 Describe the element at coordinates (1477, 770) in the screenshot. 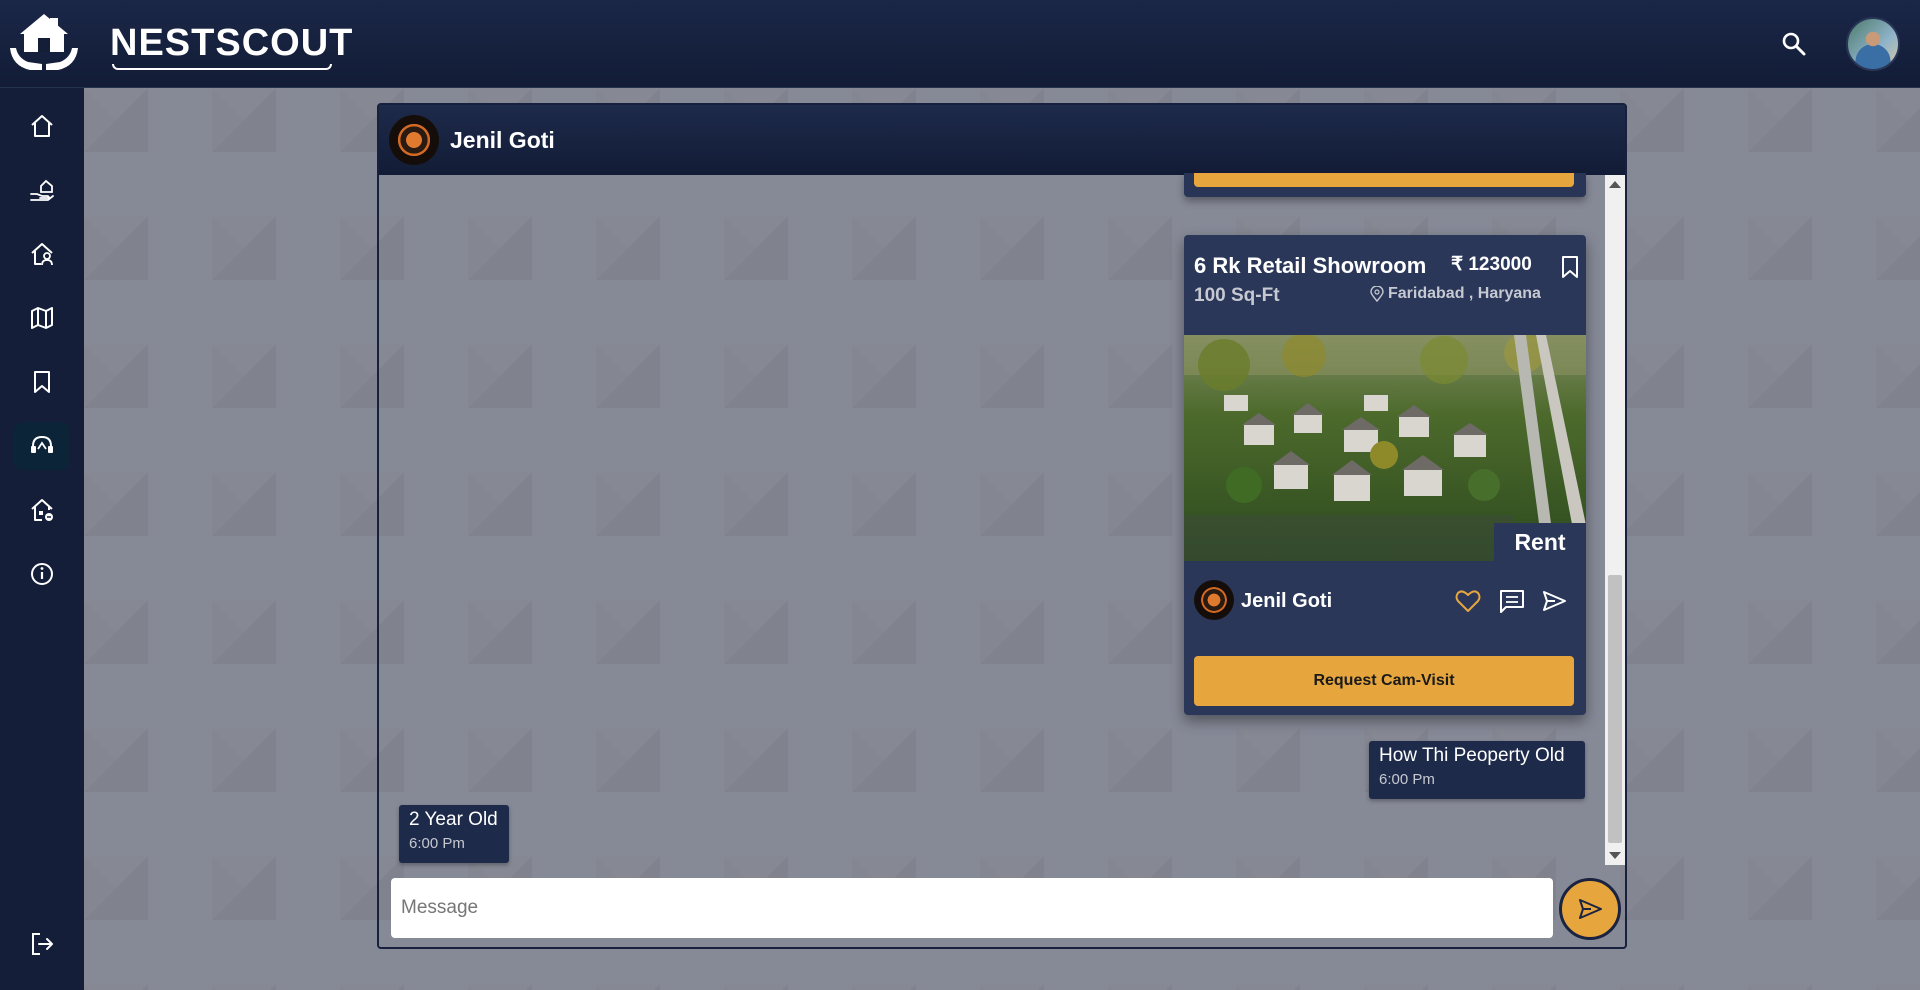

I see `message-bubble-sent: How Thi Peoperty Old 6:00 Pm` at that location.